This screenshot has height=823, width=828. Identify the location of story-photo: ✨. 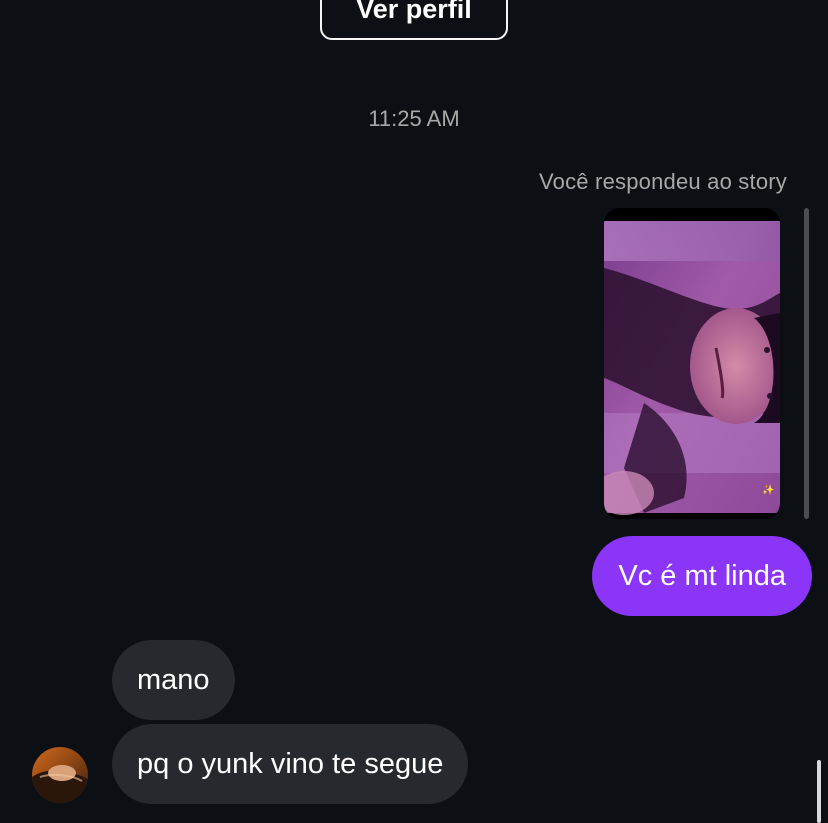
(692, 363).